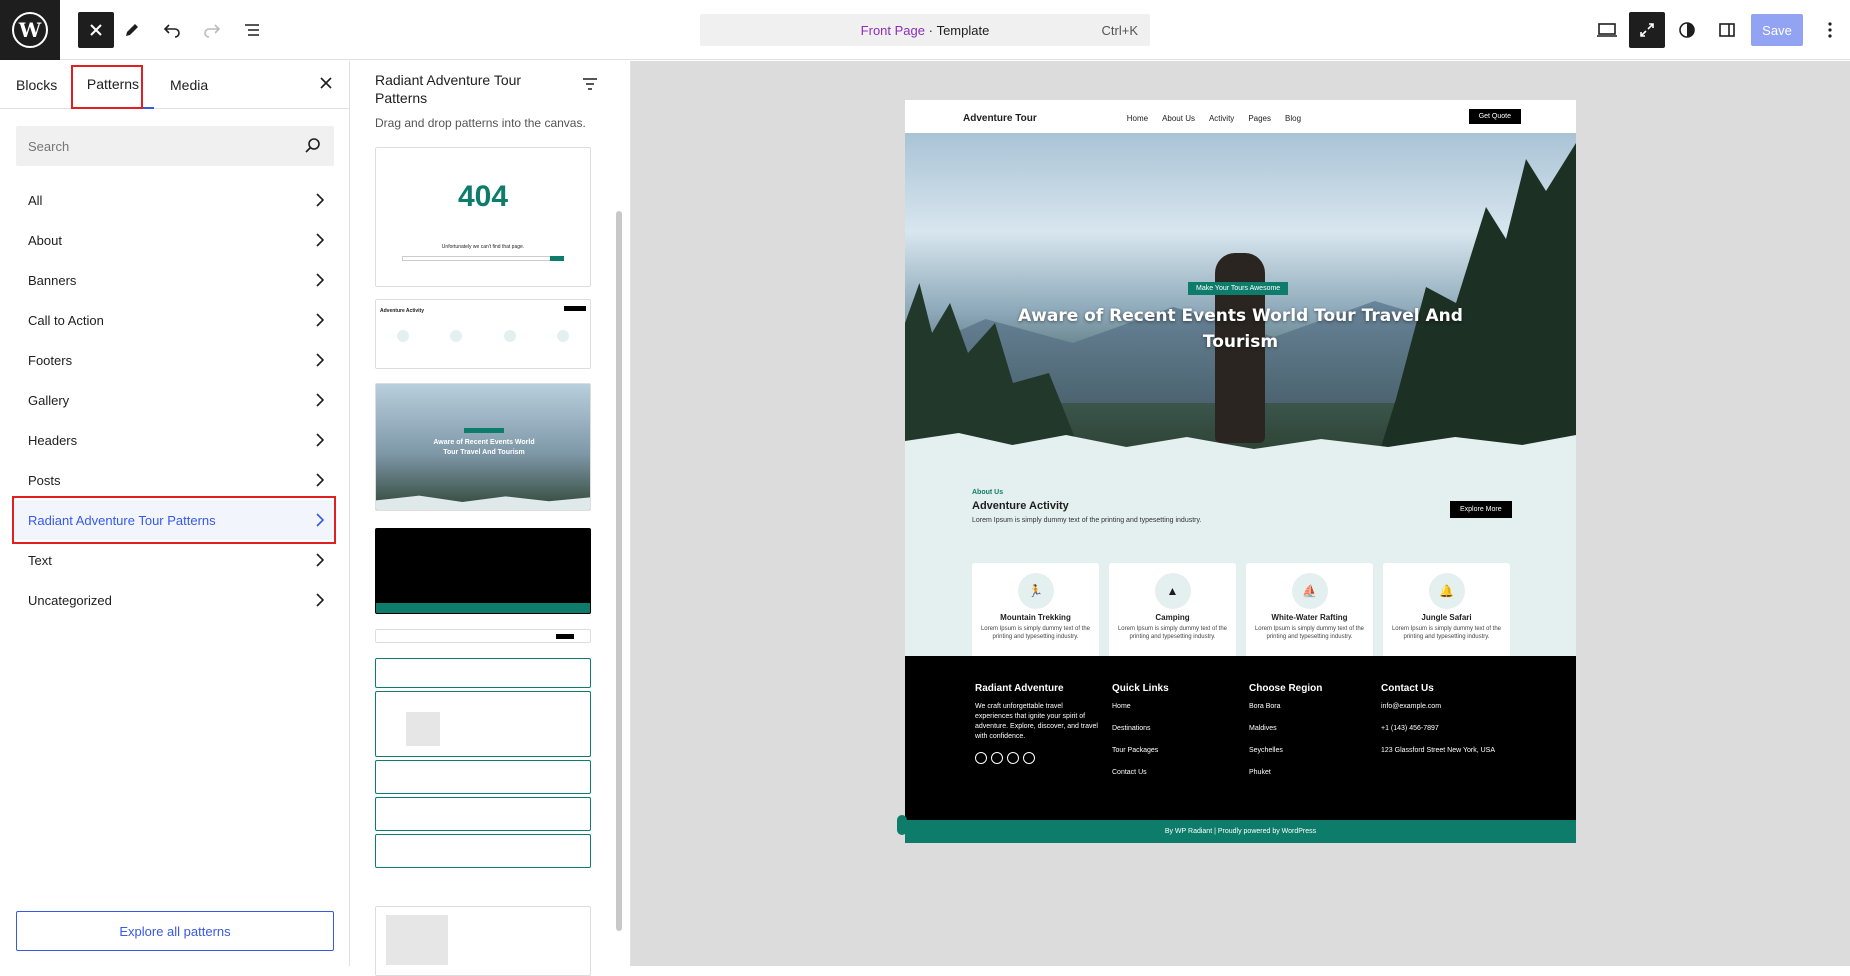  I want to click on hiker-icon: 🏃, so click(1035, 591).